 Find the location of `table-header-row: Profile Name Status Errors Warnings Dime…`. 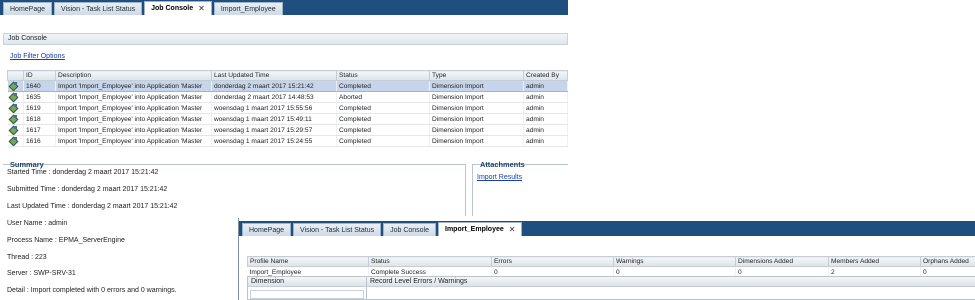

table-header-row: Profile Name Status Errors Warnings Dime… is located at coordinates (611, 261).